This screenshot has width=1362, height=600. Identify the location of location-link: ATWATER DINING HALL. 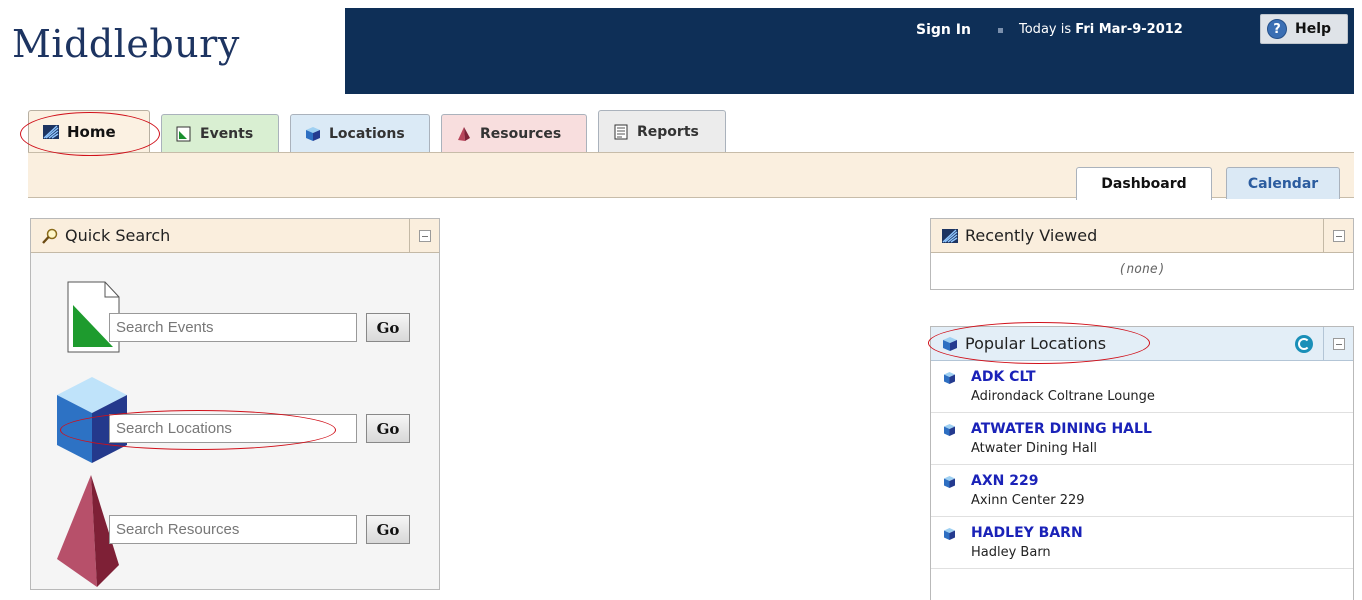
(1162, 429).